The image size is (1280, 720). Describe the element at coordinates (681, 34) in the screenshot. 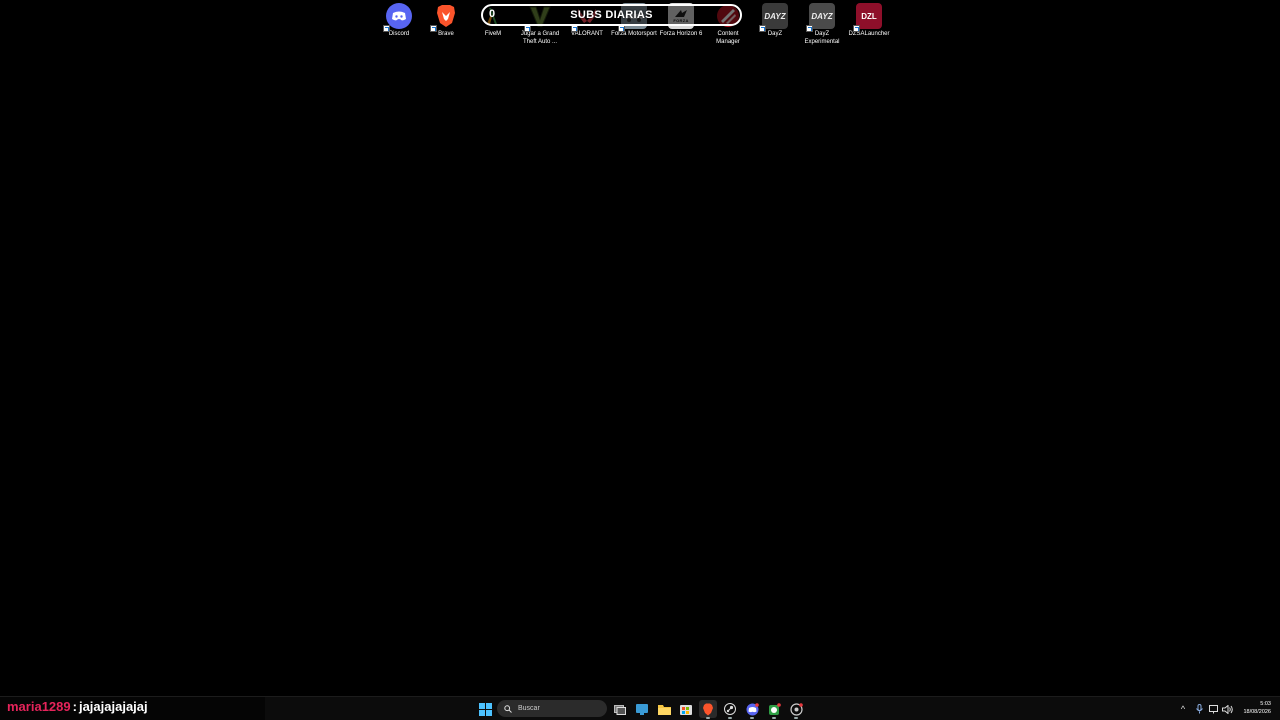

I see `desktop-icon-label: Forza Horizon 6` at that location.